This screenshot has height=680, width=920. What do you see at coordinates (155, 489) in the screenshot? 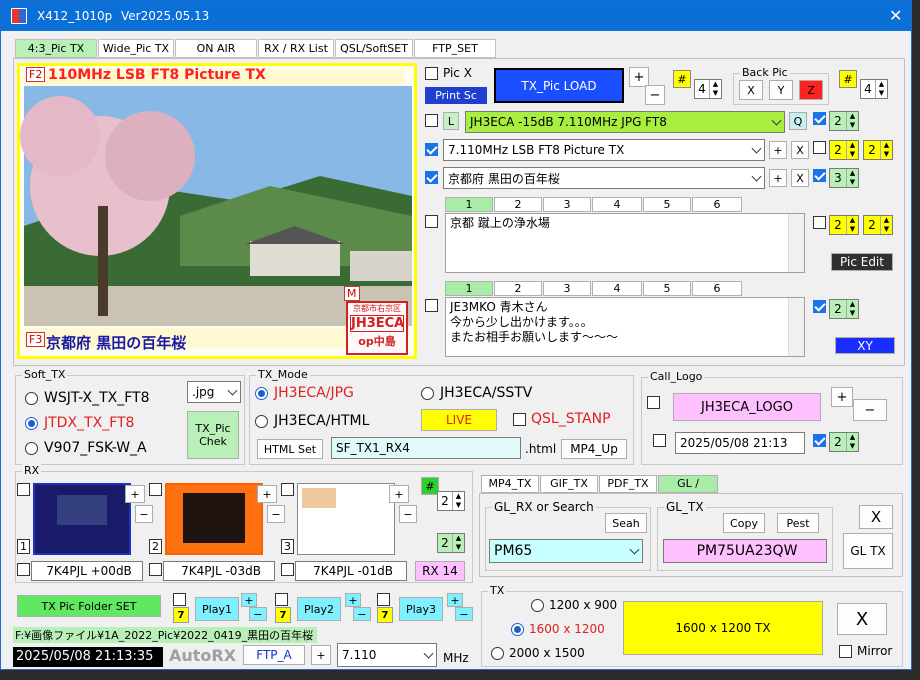
I see `rx2-checkbox` at bounding box center [155, 489].